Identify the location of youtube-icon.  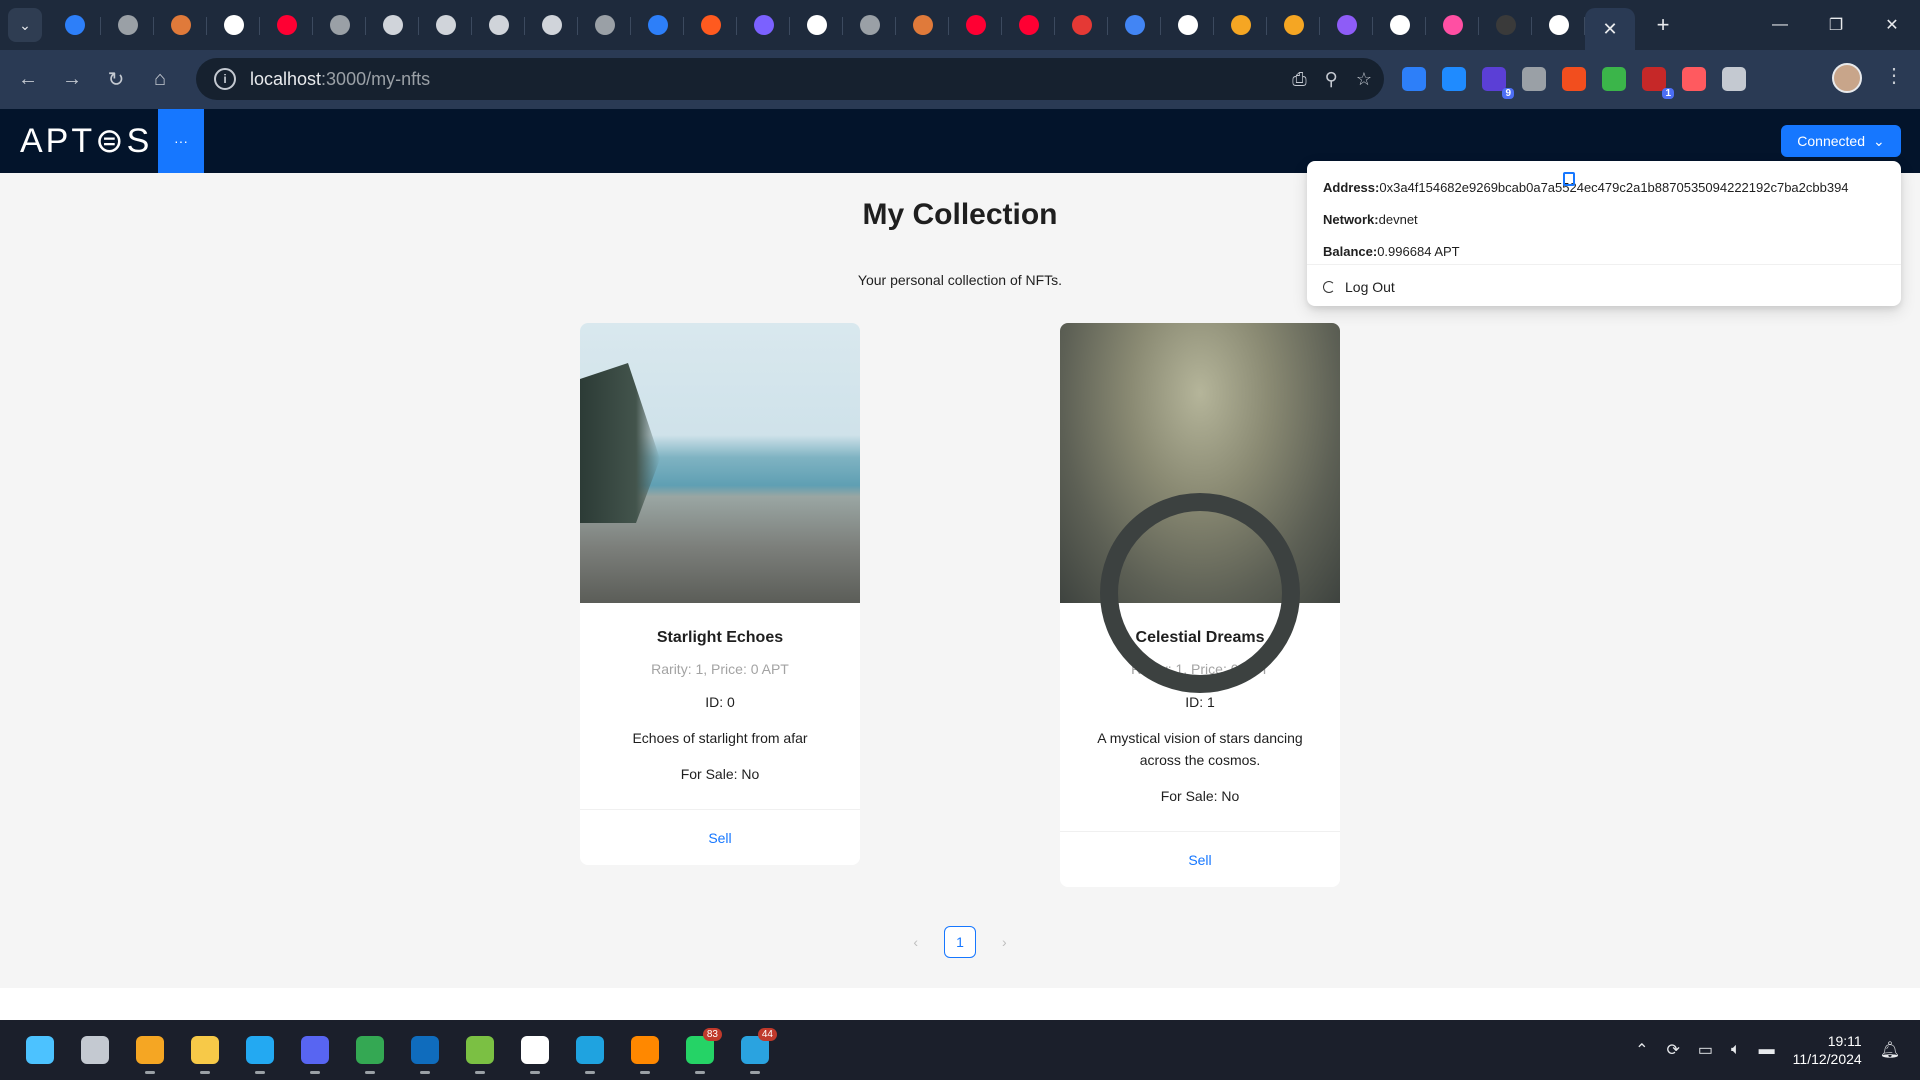
(1028, 25).